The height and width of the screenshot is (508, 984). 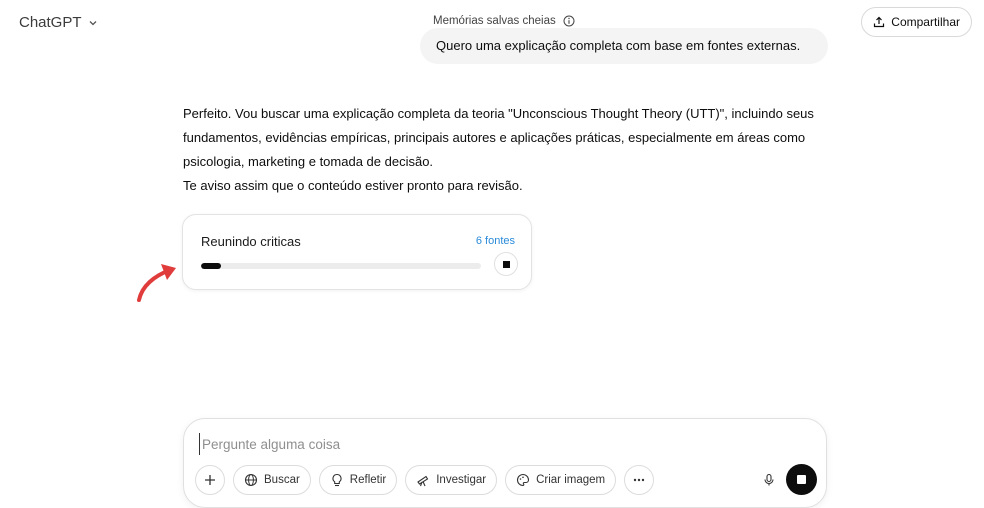 I want to click on info-icon, so click(x=569, y=21).